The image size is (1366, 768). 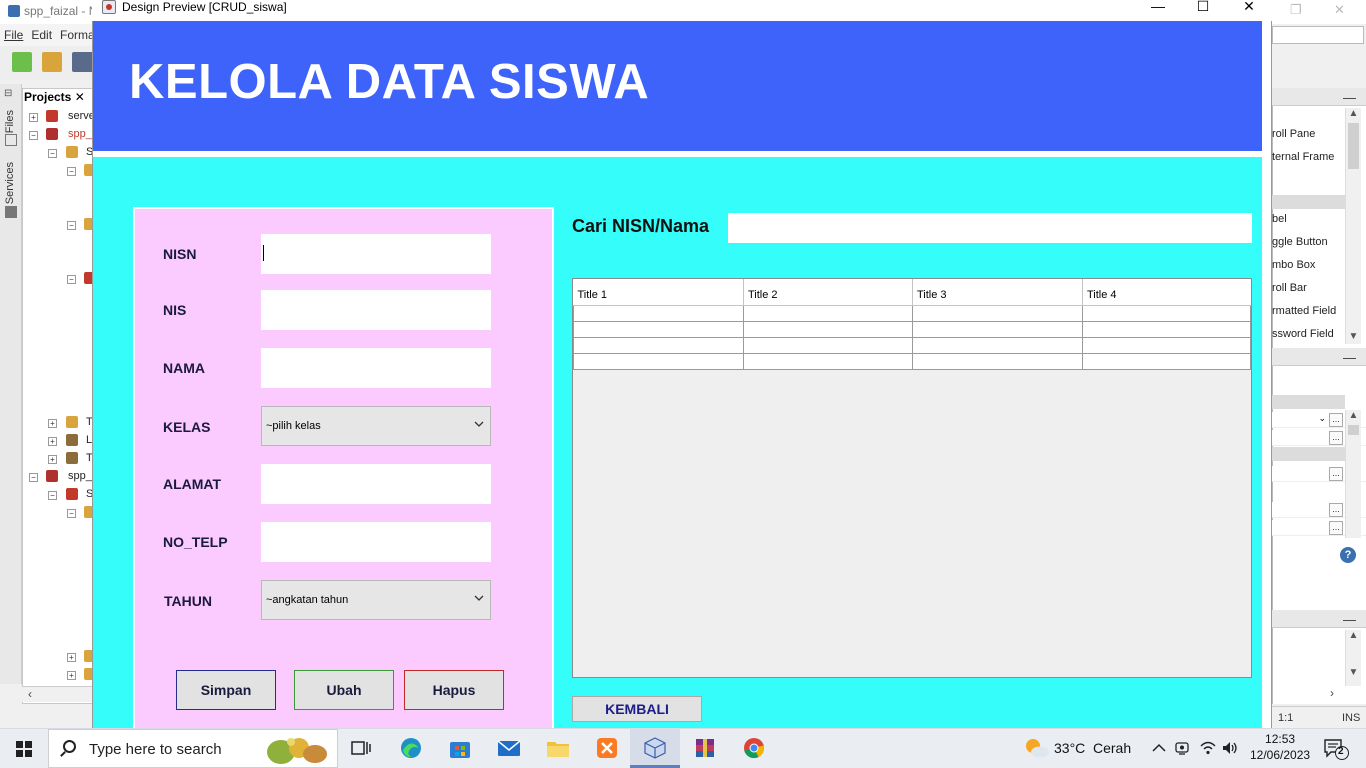 What do you see at coordinates (1069, 748) in the screenshot?
I see `weather-temp: 33°C` at bounding box center [1069, 748].